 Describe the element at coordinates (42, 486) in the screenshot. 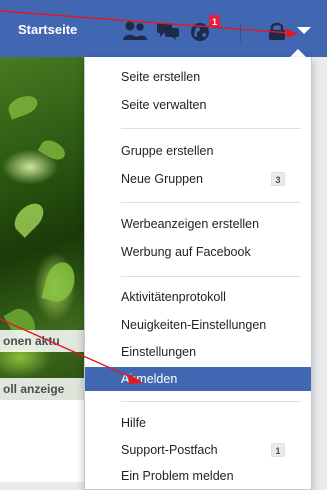

I see `background-divider` at that location.